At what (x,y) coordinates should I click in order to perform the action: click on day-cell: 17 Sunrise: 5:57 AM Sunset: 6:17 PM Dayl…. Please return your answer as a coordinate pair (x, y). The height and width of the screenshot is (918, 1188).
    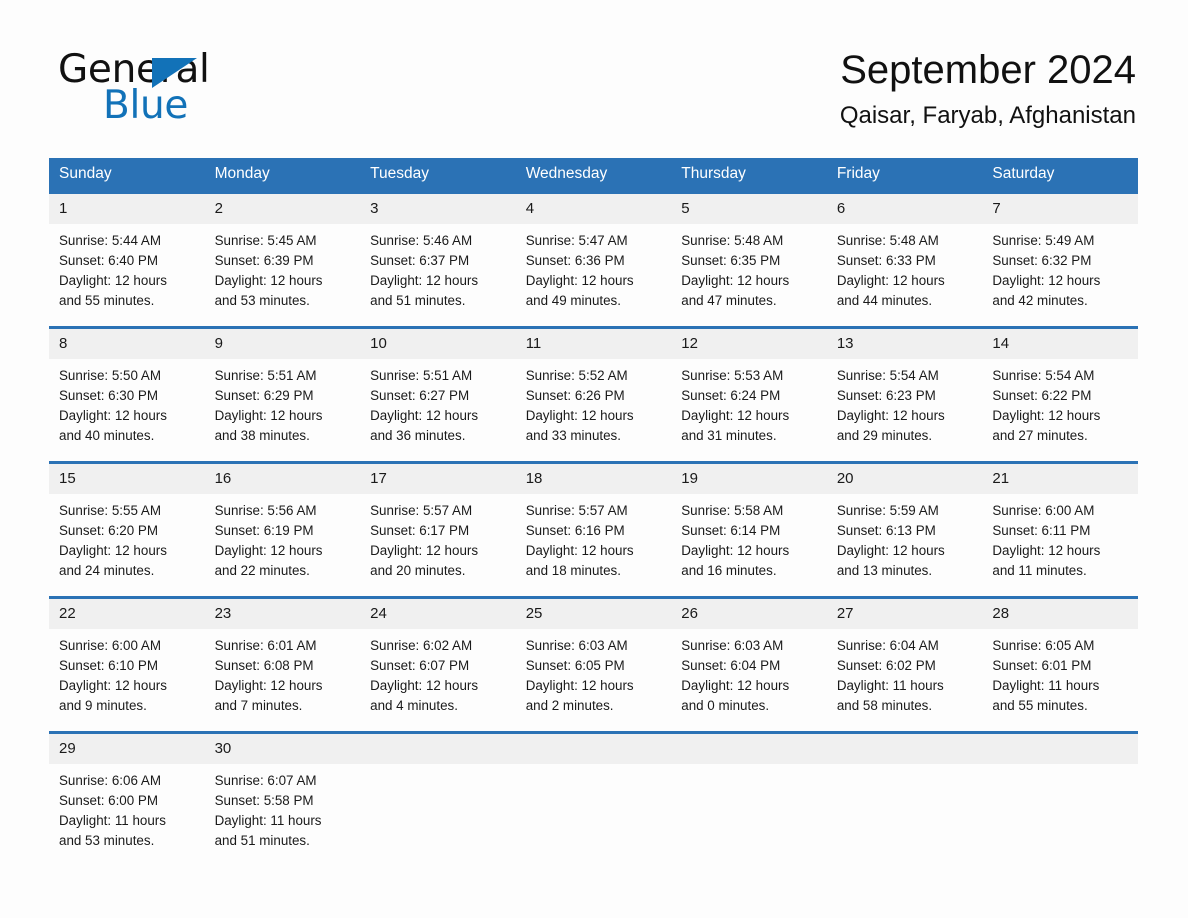
    Looking at the image, I should click on (438, 529).